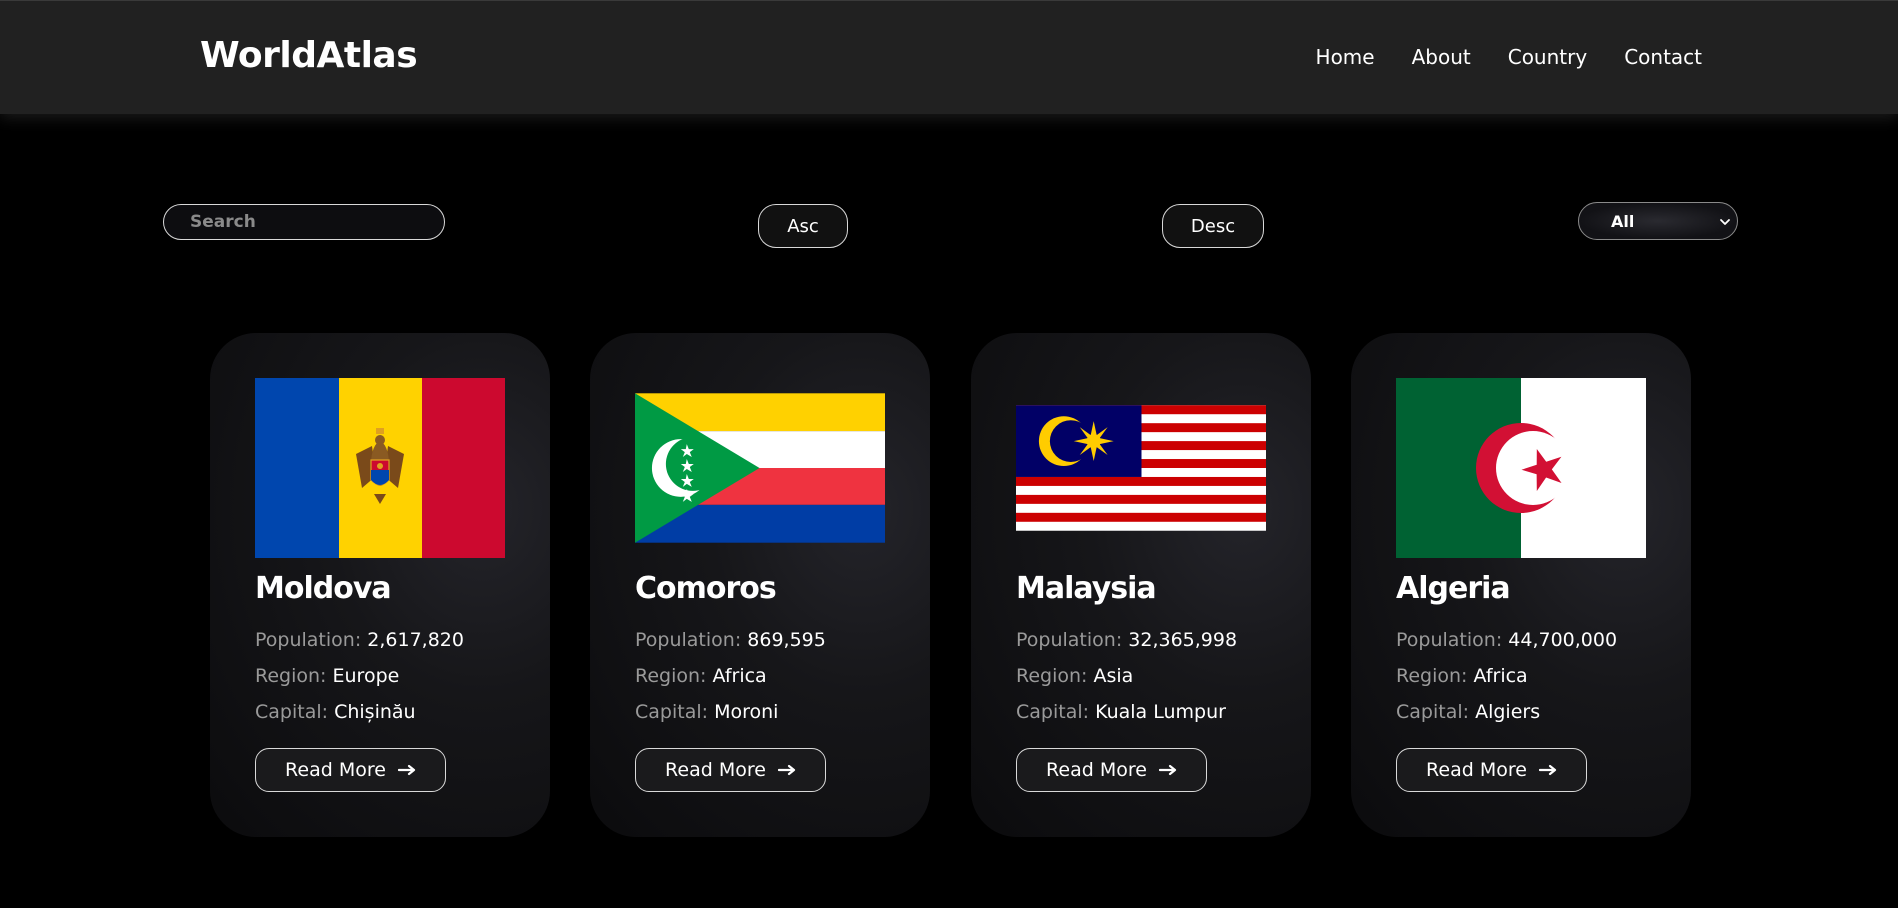  Describe the element at coordinates (1508, 712) in the screenshot. I see `capital-value: Algiers` at that location.